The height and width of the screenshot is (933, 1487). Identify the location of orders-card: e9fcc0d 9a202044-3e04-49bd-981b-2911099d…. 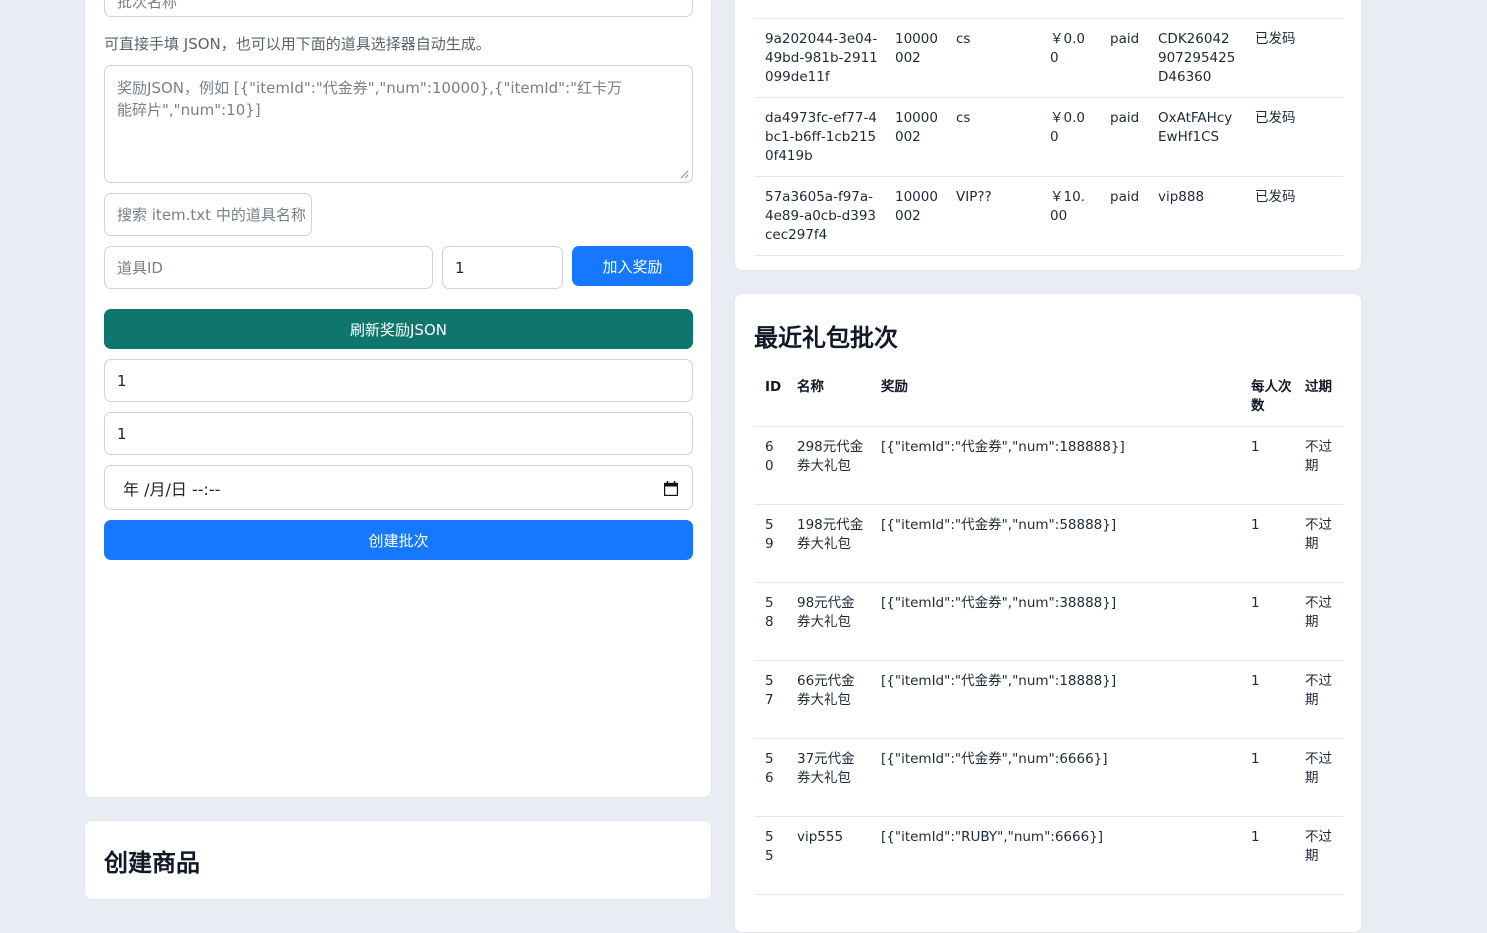
(1048, 135).